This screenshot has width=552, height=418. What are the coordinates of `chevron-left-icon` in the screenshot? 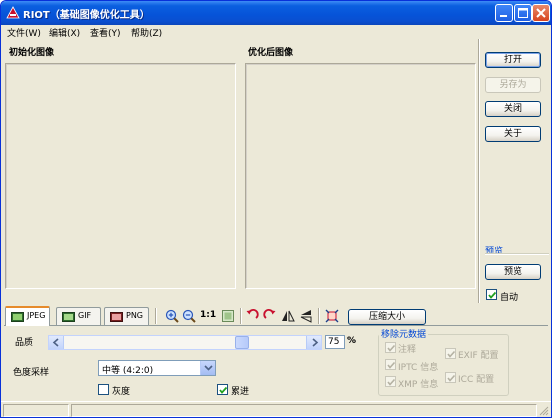 It's located at (55, 342).